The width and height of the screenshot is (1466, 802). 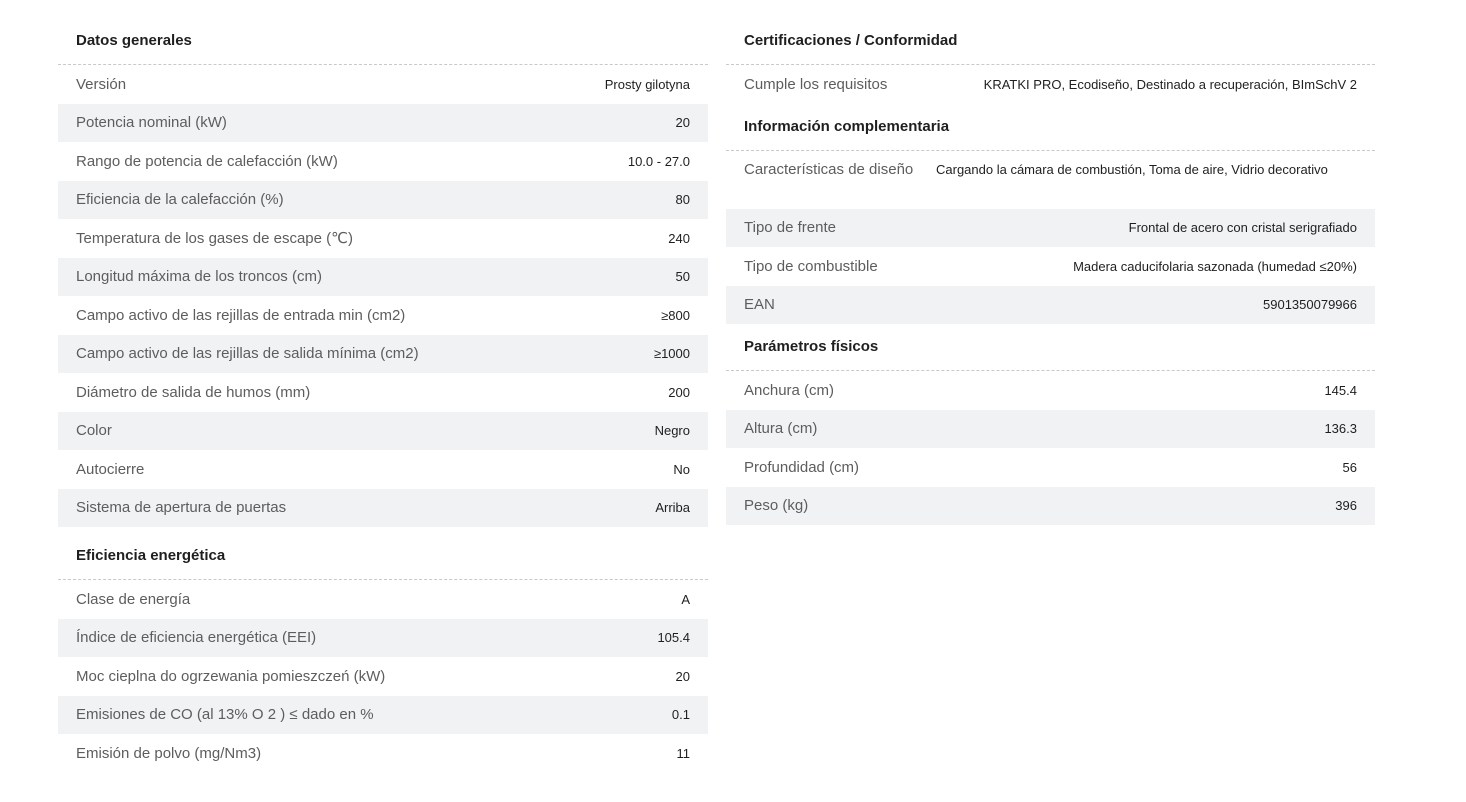 I want to click on spec-row: Diámetro de salida de humos (mm) 200, so click(x=383, y=392).